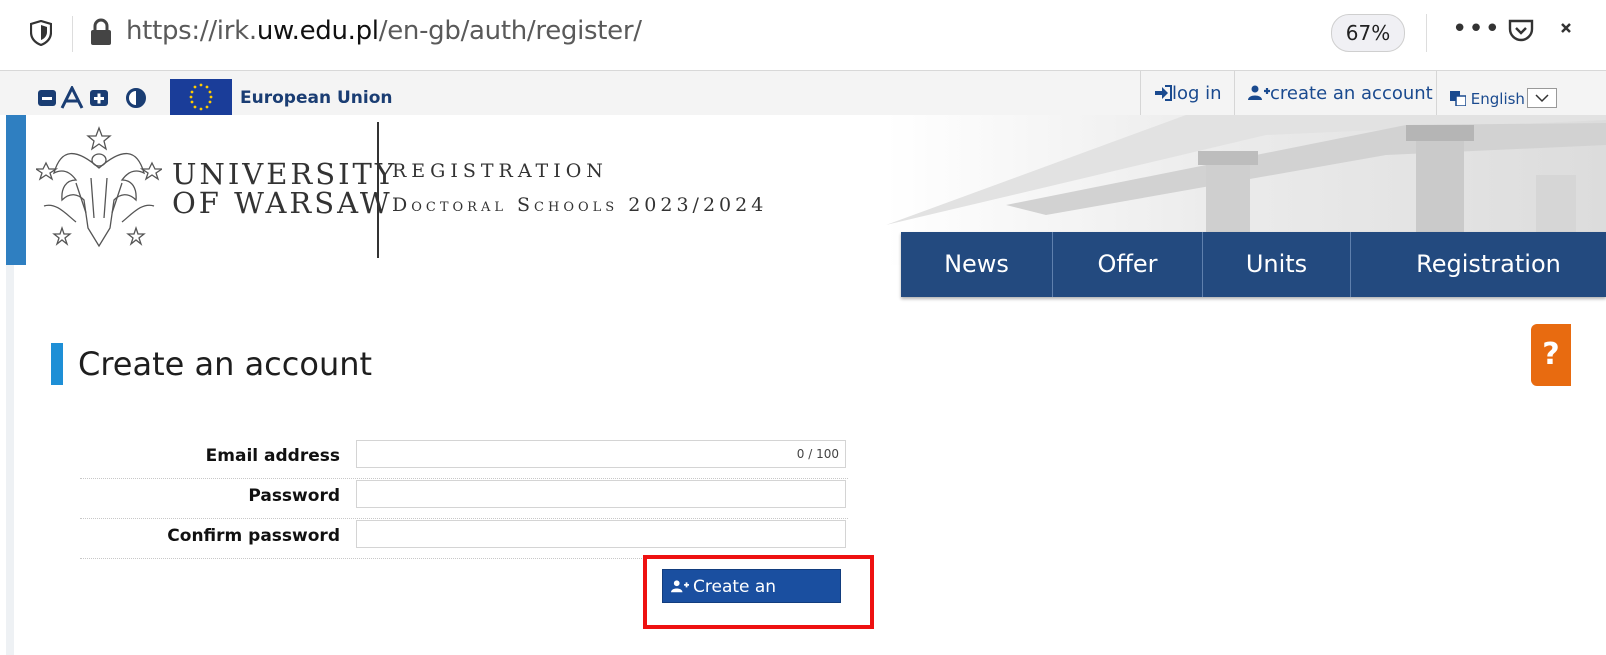 The height and width of the screenshot is (655, 1606). Describe the element at coordinates (1521, 31) in the screenshot. I see `pocket-icon` at that location.